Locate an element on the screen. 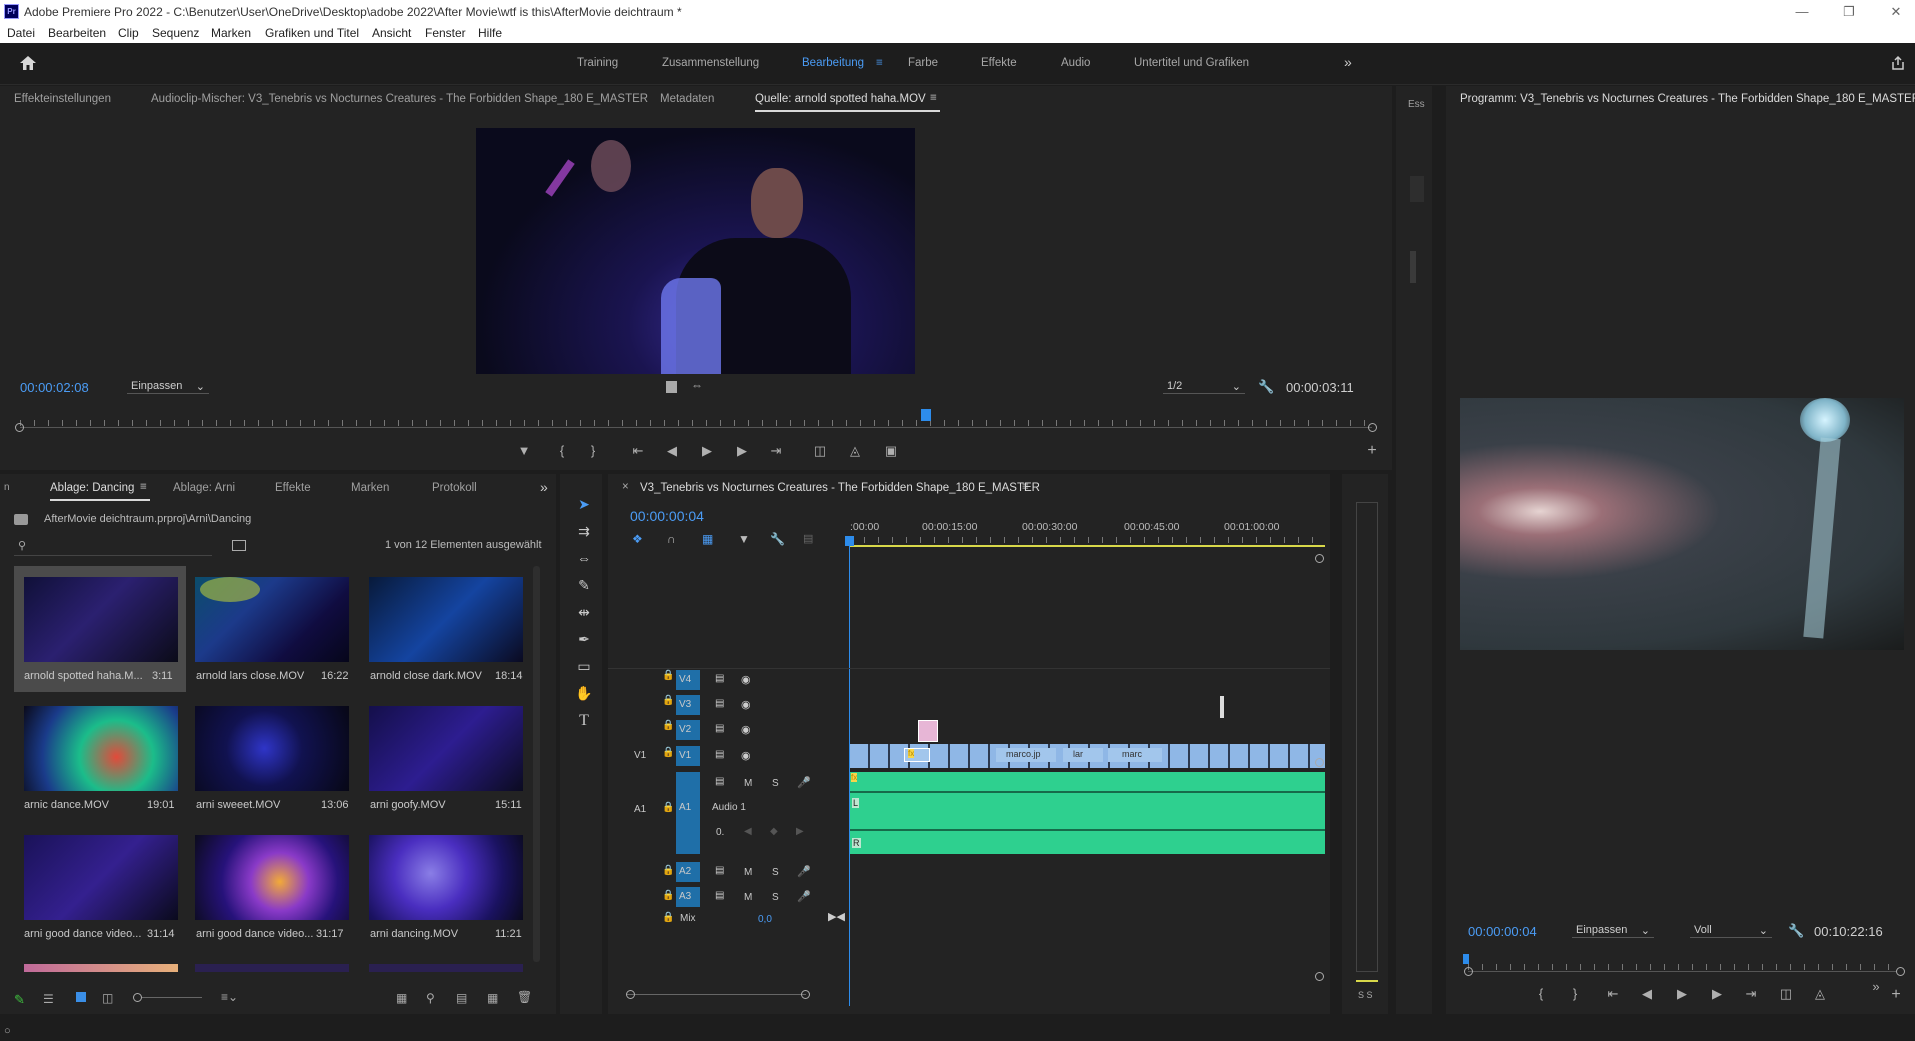 The height and width of the screenshot is (1041, 1915). track-target-a3: A3 is located at coordinates (688, 897).